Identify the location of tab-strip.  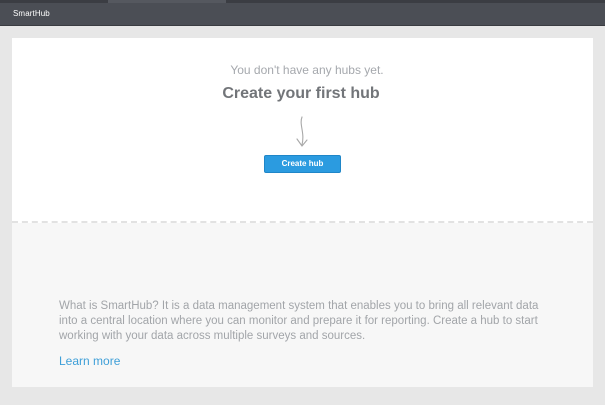
(302, 1).